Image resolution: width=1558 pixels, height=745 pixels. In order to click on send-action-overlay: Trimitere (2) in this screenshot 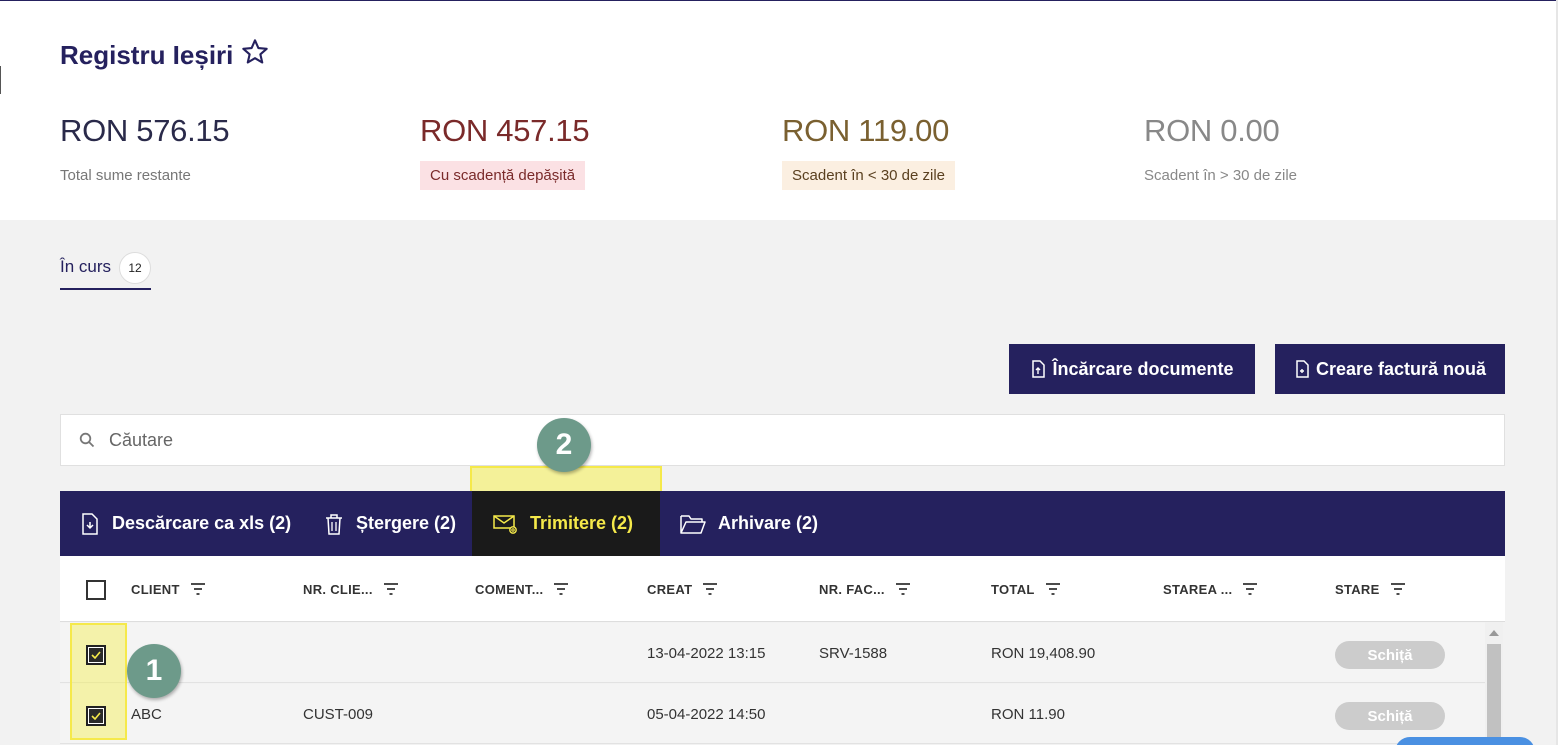, I will do `click(562, 523)`.